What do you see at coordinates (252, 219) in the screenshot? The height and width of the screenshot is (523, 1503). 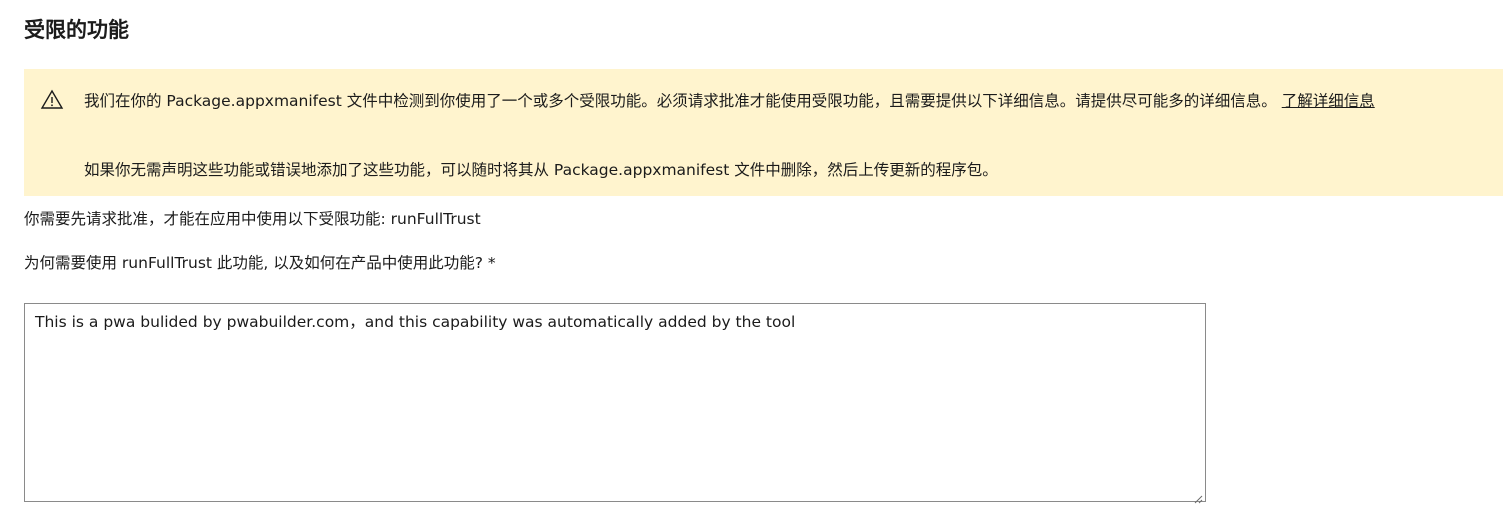 I see `approval-required-text: 你需要先请求批准，才能在应用中使用以下受限功能: runFullTrust` at bounding box center [252, 219].